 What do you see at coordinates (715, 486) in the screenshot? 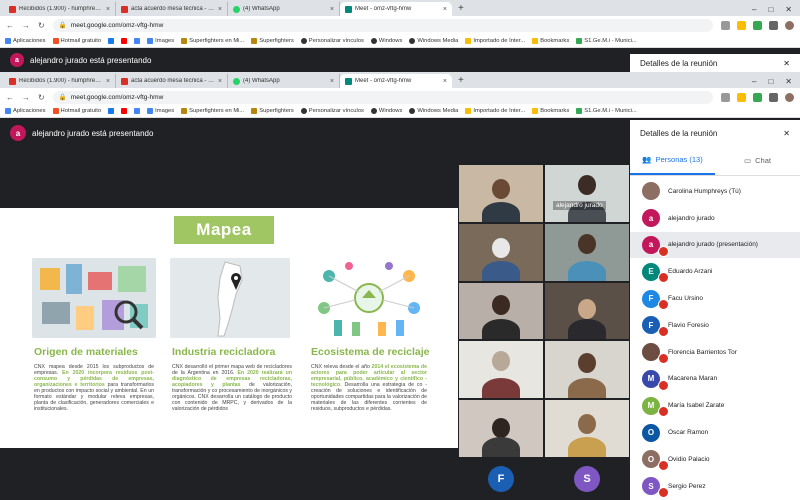
I see `participant-row: S Sergio Perez` at bounding box center [715, 486].